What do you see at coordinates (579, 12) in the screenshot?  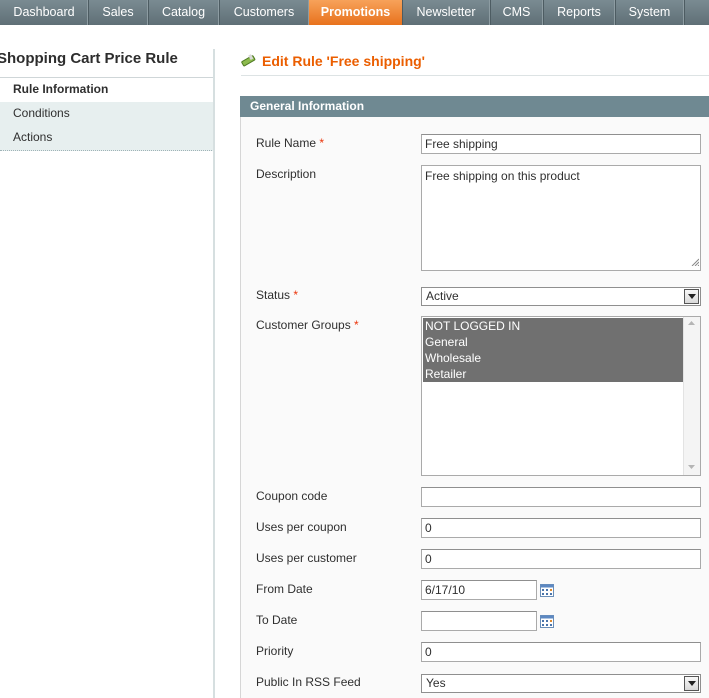 I see `nav-reports: Reports` at bounding box center [579, 12].